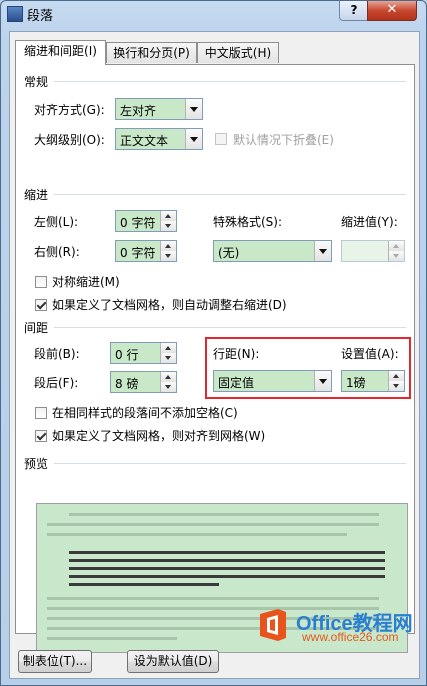 The width and height of the screenshot is (427, 686). What do you see at coordinates (373, 381) in the screenshot?
I see `spacing-at-spinner: 1磅` at bounding box center [373, 381].